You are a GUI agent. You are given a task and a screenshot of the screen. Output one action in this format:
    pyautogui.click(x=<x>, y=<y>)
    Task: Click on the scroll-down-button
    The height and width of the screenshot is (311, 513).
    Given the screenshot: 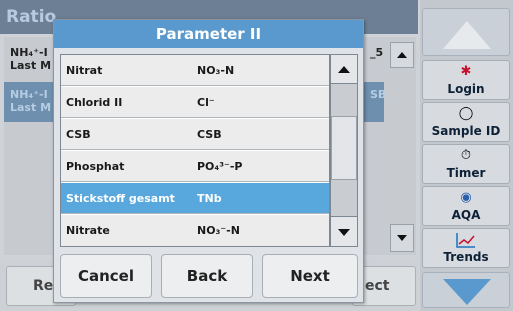 What is the action you would take?
    pyautogui.click(x=466, y=290)
    